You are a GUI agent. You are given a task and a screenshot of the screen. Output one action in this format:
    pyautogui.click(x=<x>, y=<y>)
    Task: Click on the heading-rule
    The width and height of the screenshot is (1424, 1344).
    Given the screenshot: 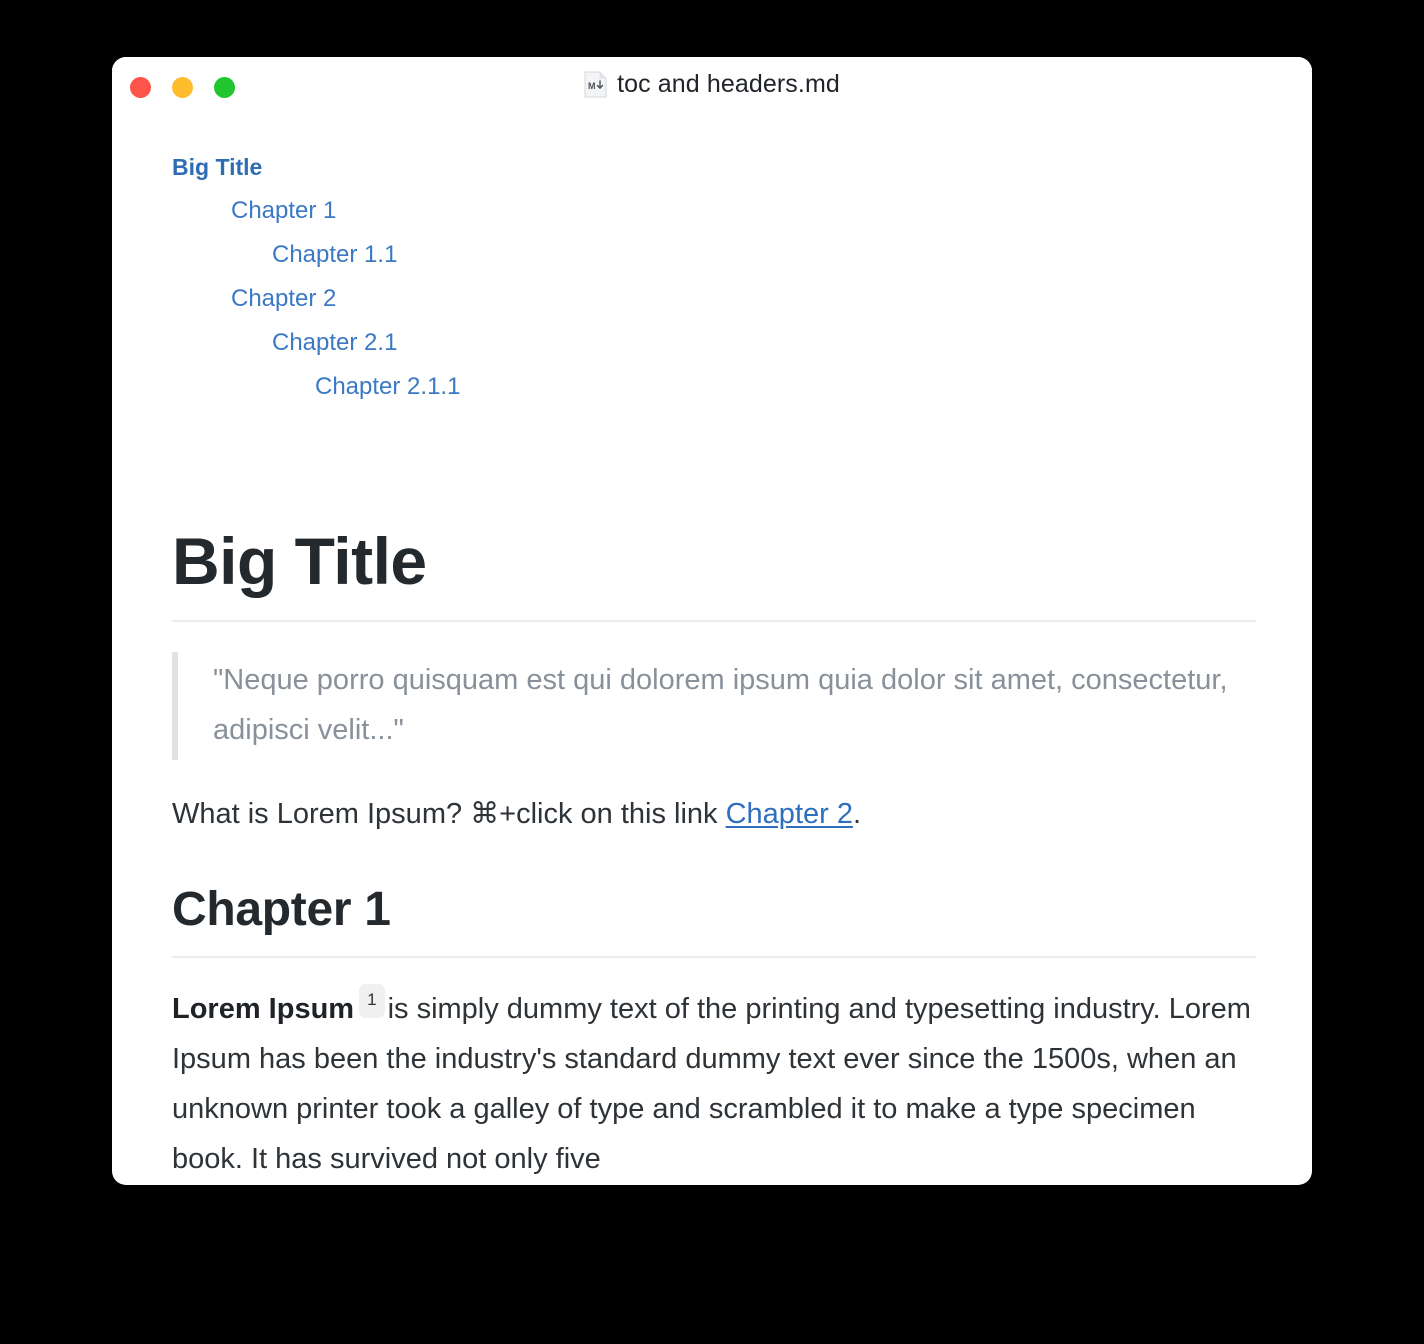 What is the action you would take?
    pyautogui.click(x=714, y=620)
    